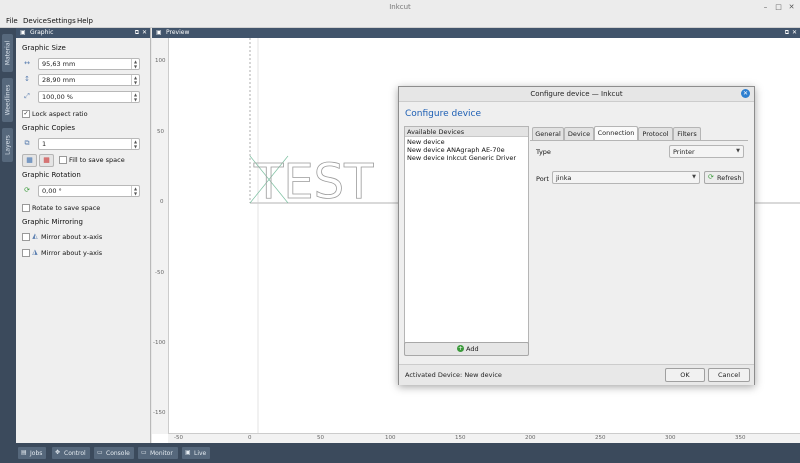  What do you see at coordinates (706, 151) in the screenshot?
I see `type-select: Printer ▼` at bounding box center [706, 151].